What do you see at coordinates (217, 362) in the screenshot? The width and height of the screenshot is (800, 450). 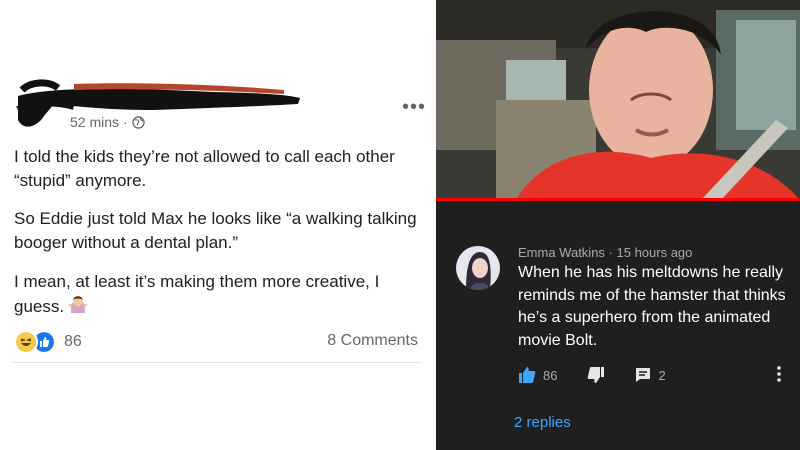 I see `divider` at bounding box center [217, 362].